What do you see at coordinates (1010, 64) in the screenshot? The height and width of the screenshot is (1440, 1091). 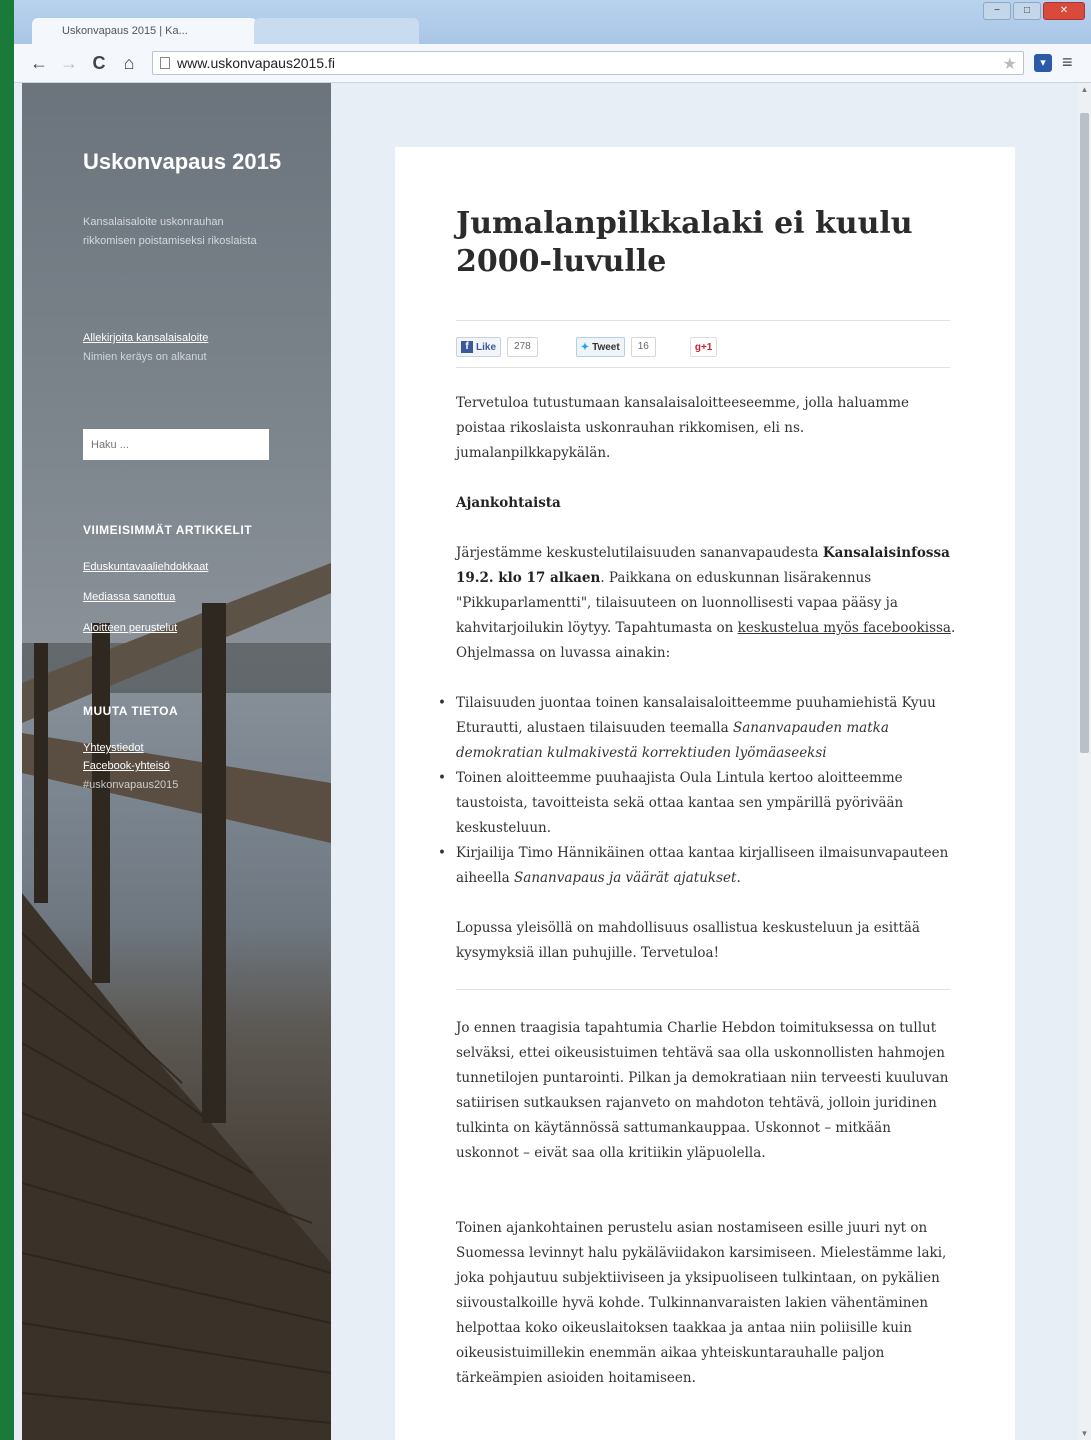 I see `bookmark-star-icon: ★` at bounding box center [1010, 64].